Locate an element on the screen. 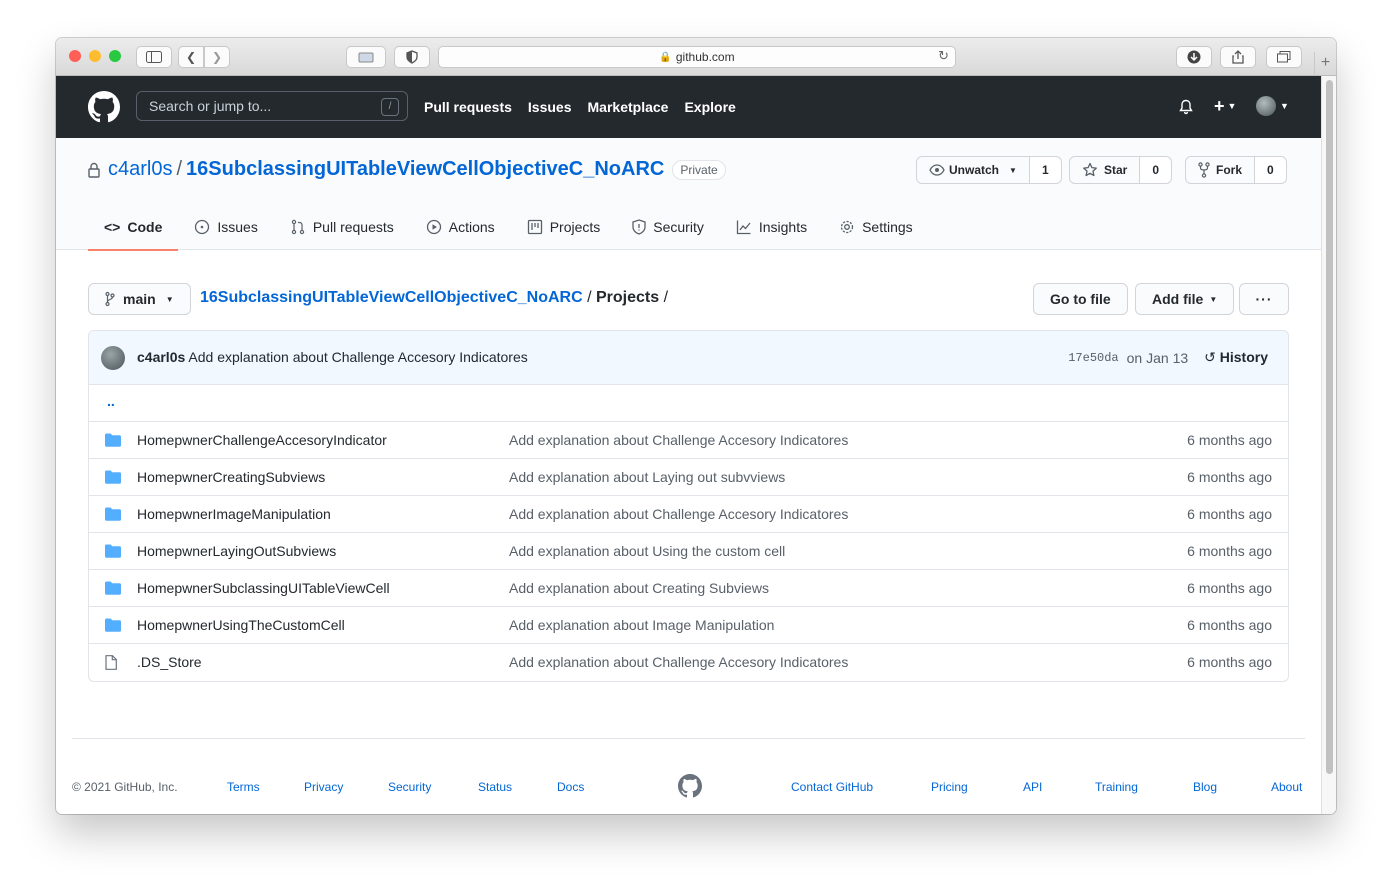 The width and height of the screenshot is (1392, 889). back-button: ❮ is located at coordinates (191, 57).